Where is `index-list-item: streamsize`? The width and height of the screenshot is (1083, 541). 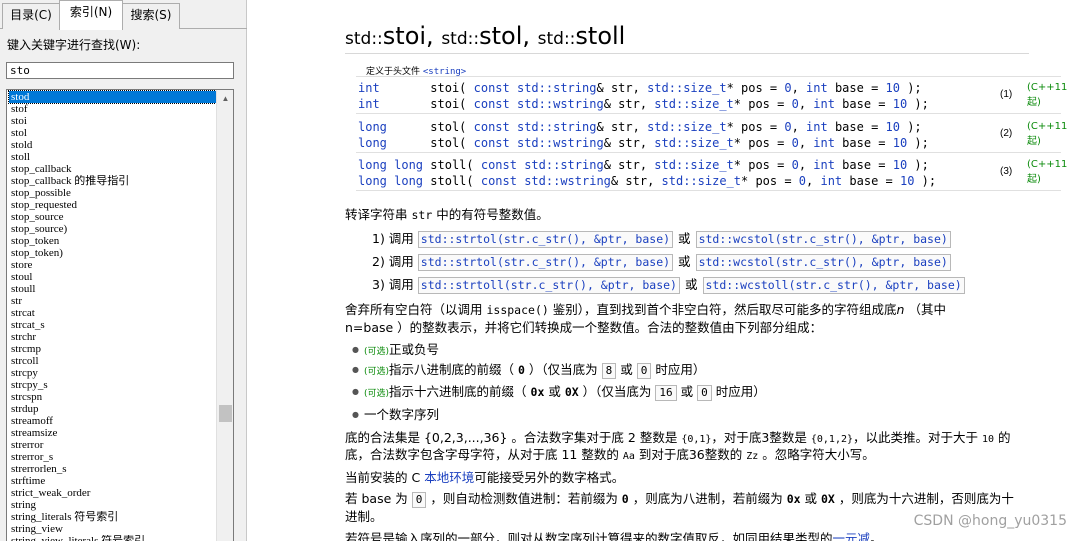
index-list-item: streamsize is located at coordinates (112, 433).